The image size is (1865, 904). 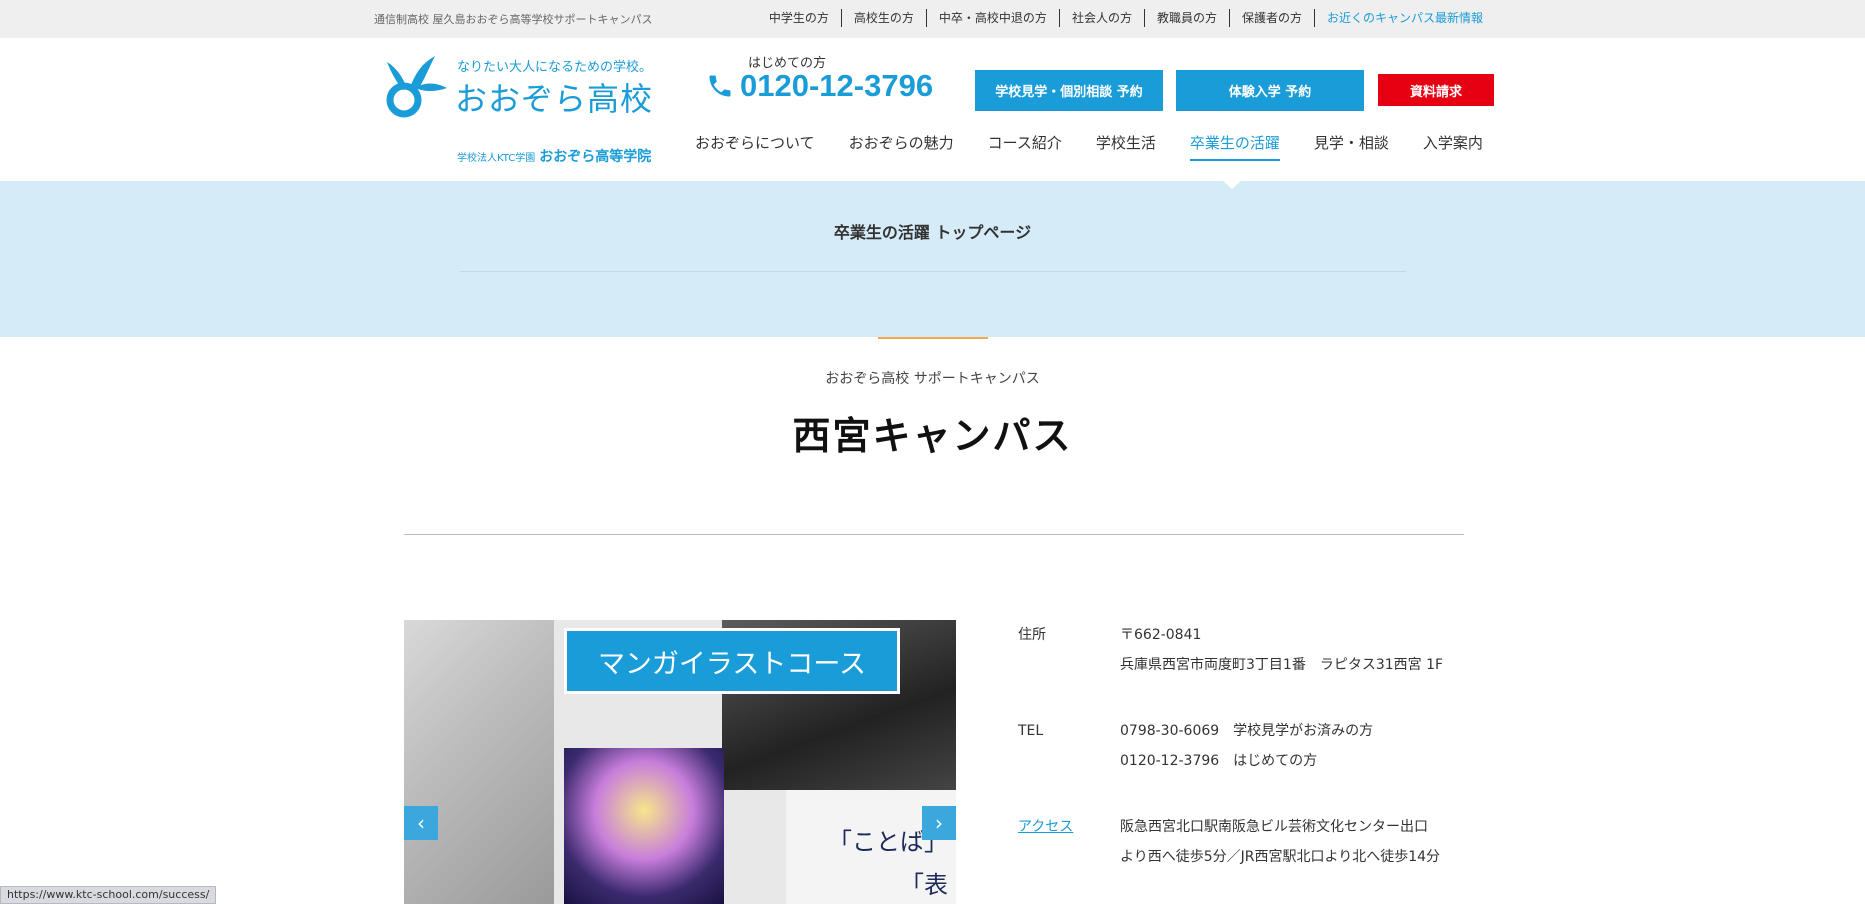 I want to click on slider-next-button: ›, so click(x=939, y=823).